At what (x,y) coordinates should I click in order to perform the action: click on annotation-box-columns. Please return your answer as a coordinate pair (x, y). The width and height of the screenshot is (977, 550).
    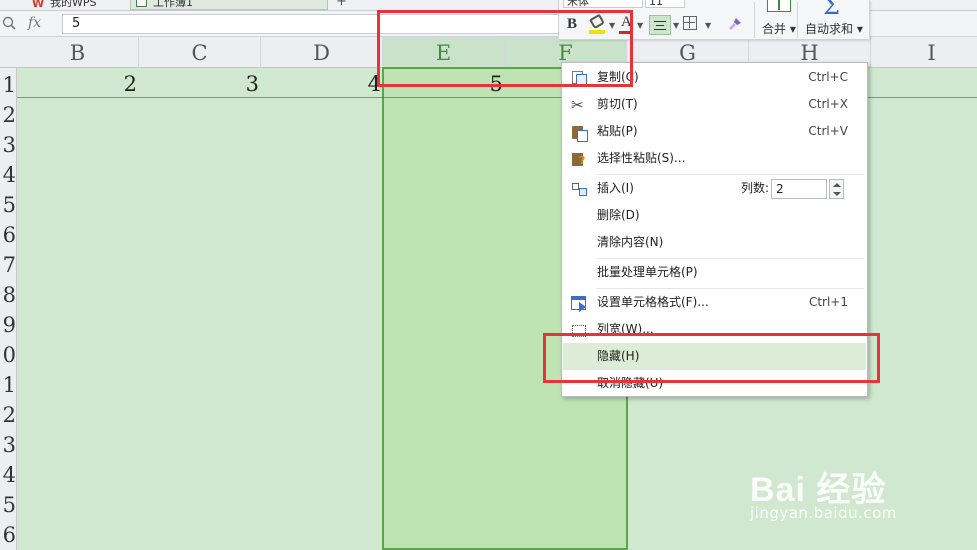
    Looking at the image, I should click on (505, 48).